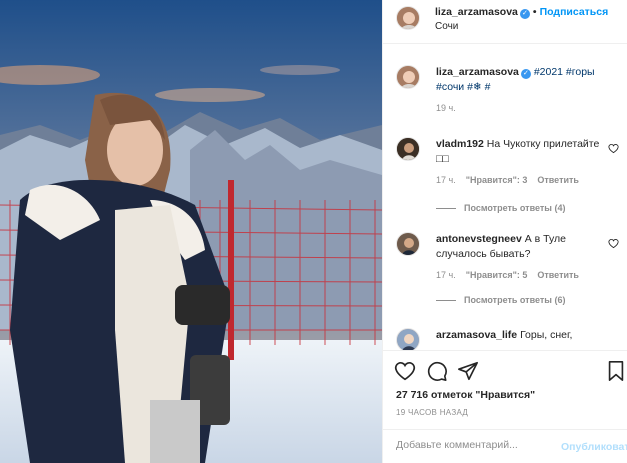 The image size is (627, 463). What do you see at coordinates (497, 180) in the screenshot?
I see `comment-likes: "Нравится": 3` at bounding box center [497, 180].